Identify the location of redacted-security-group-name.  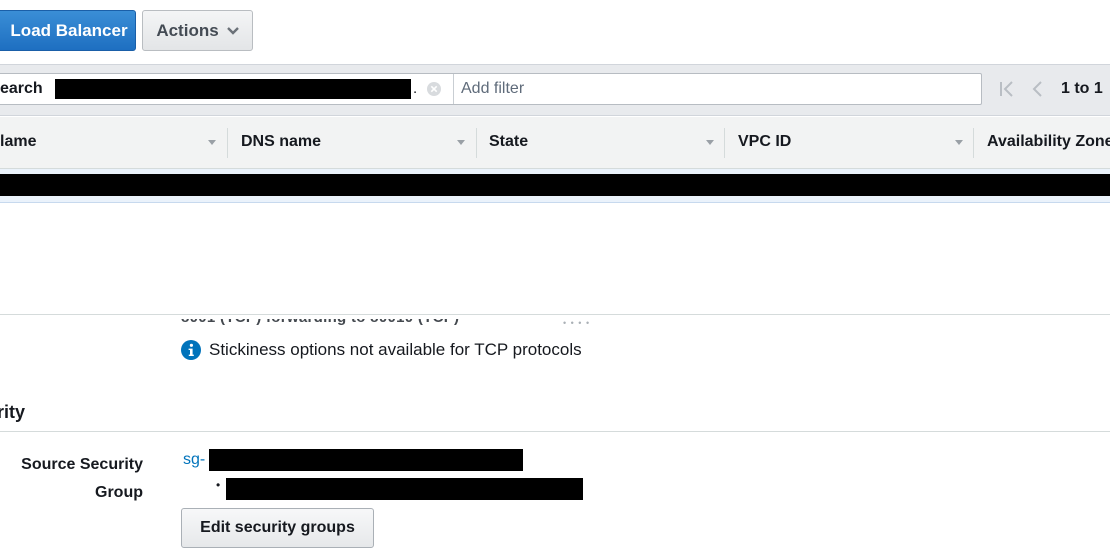
(404, 489).